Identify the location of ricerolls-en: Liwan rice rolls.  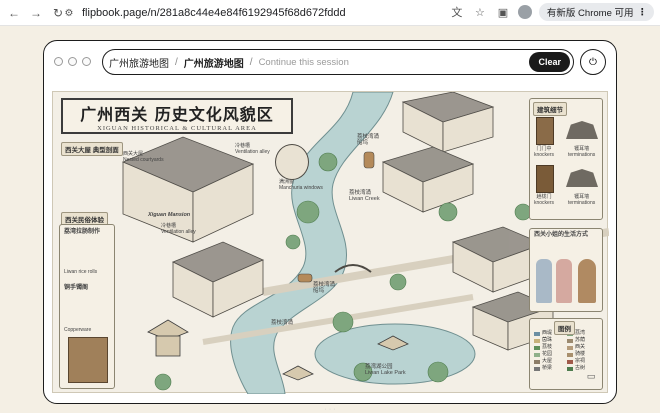
(81, 272).